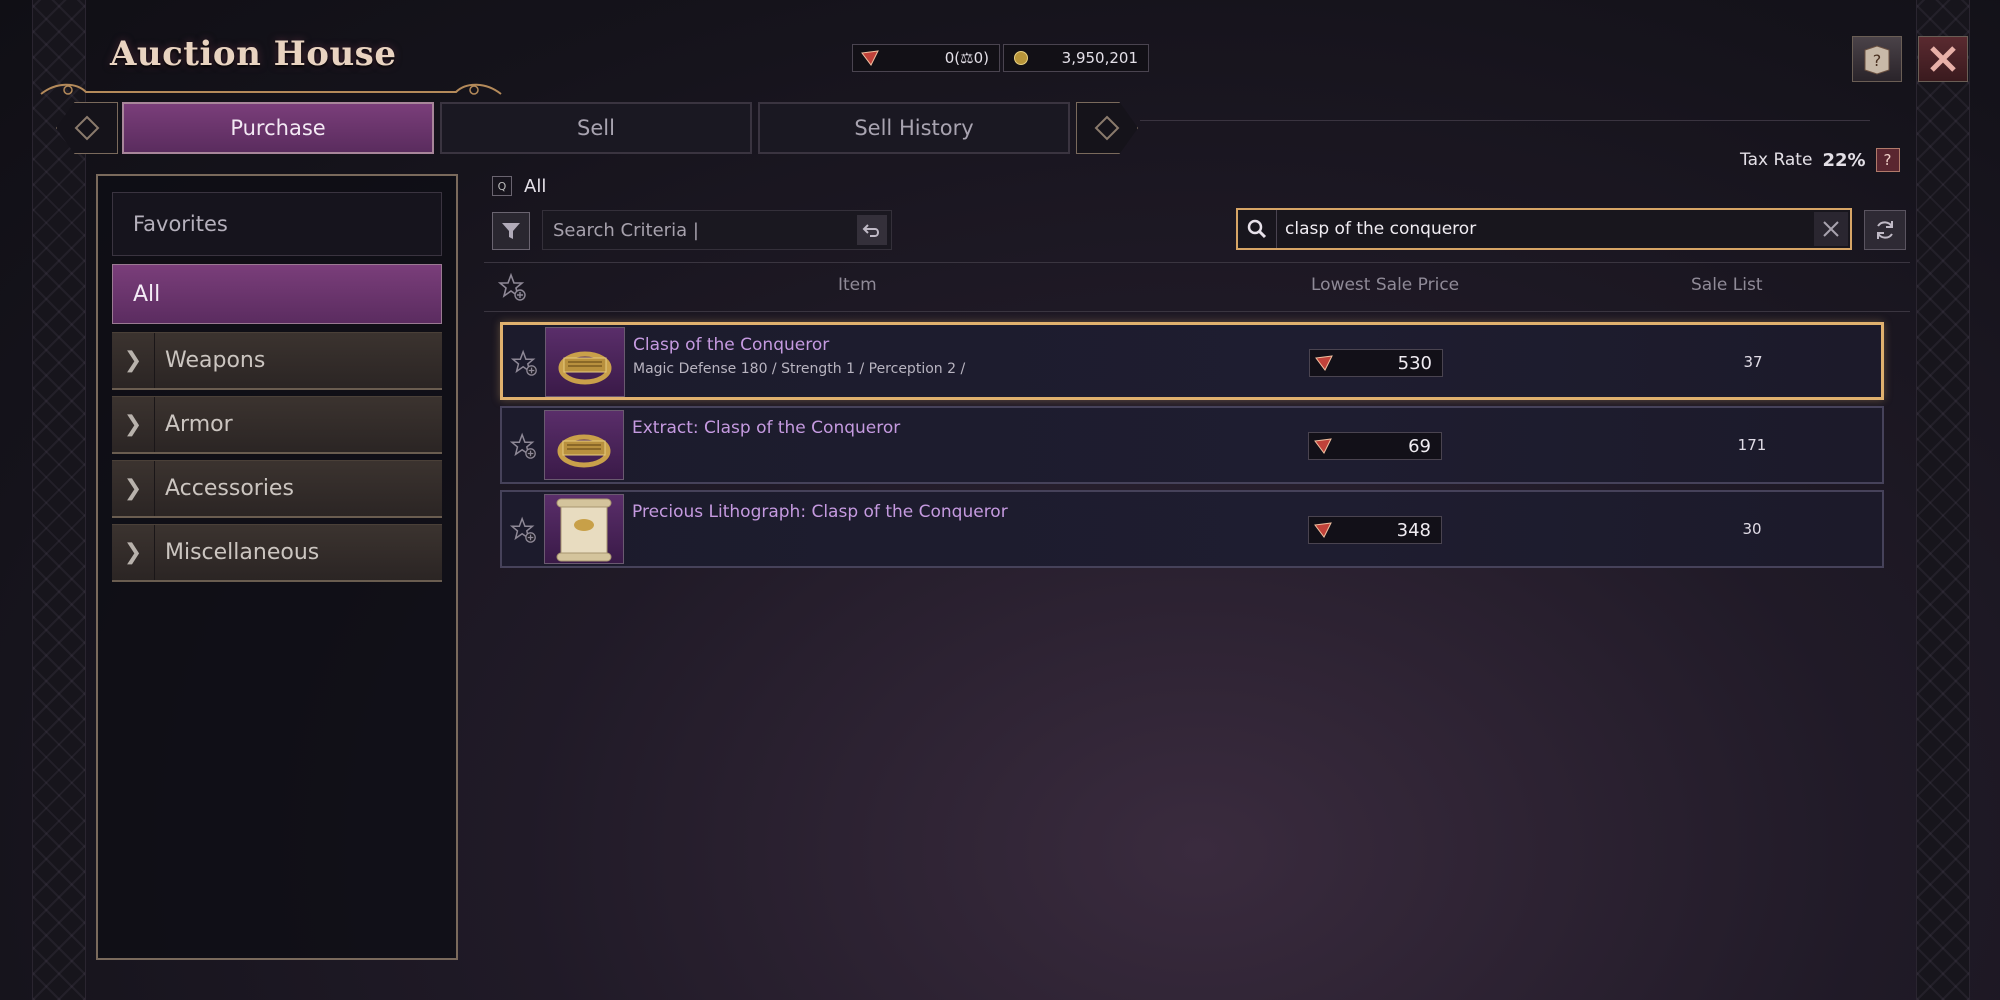 The height and width of the screenshot is (1000, 2000). Describe the element at coordinates (766, 428) in the screenshot. I see `item-name: Extract: Clasp of the Conqueror` at that location.